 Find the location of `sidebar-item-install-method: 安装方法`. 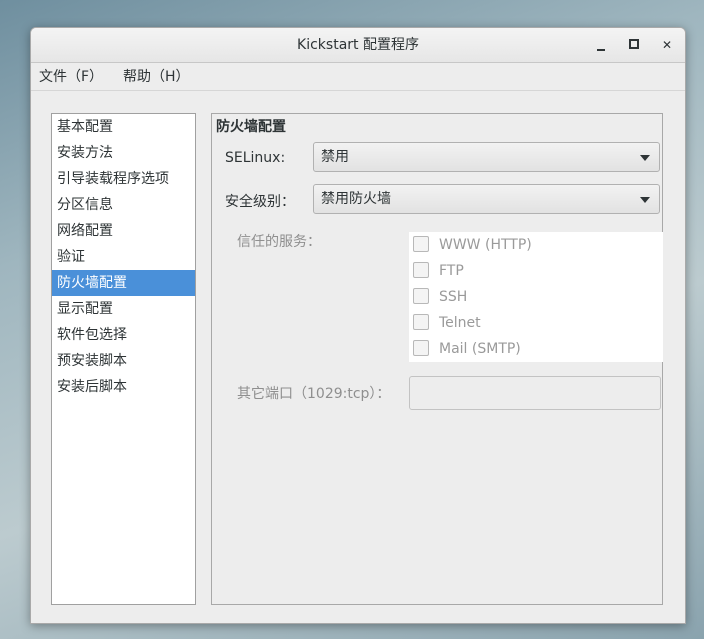

sidebar-item-install-method: 安装方法 is located at coordinates (123, 153).